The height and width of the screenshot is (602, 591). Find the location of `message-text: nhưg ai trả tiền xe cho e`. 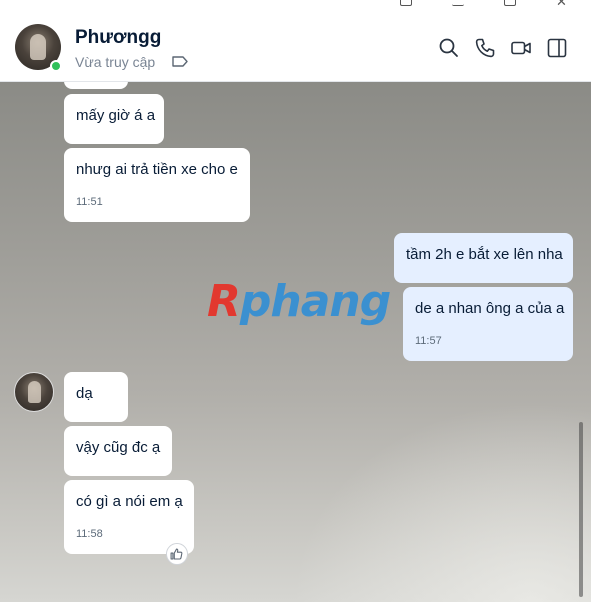

message-text: nhưg ai trả tiền xe cho e is located at coordinates (157, 169).